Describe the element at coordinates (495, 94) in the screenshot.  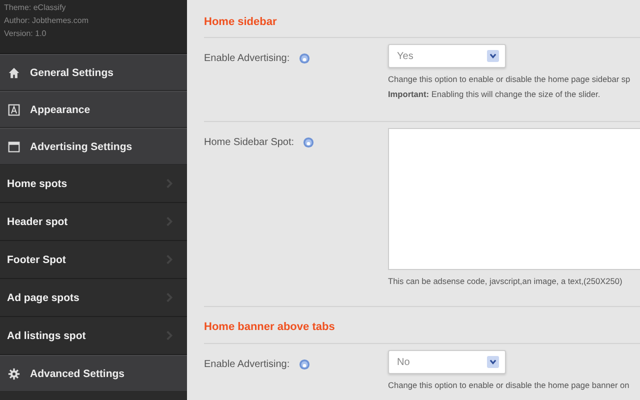
I see `important-note: Important: Enabling this will change the size of the slider.` at that location.